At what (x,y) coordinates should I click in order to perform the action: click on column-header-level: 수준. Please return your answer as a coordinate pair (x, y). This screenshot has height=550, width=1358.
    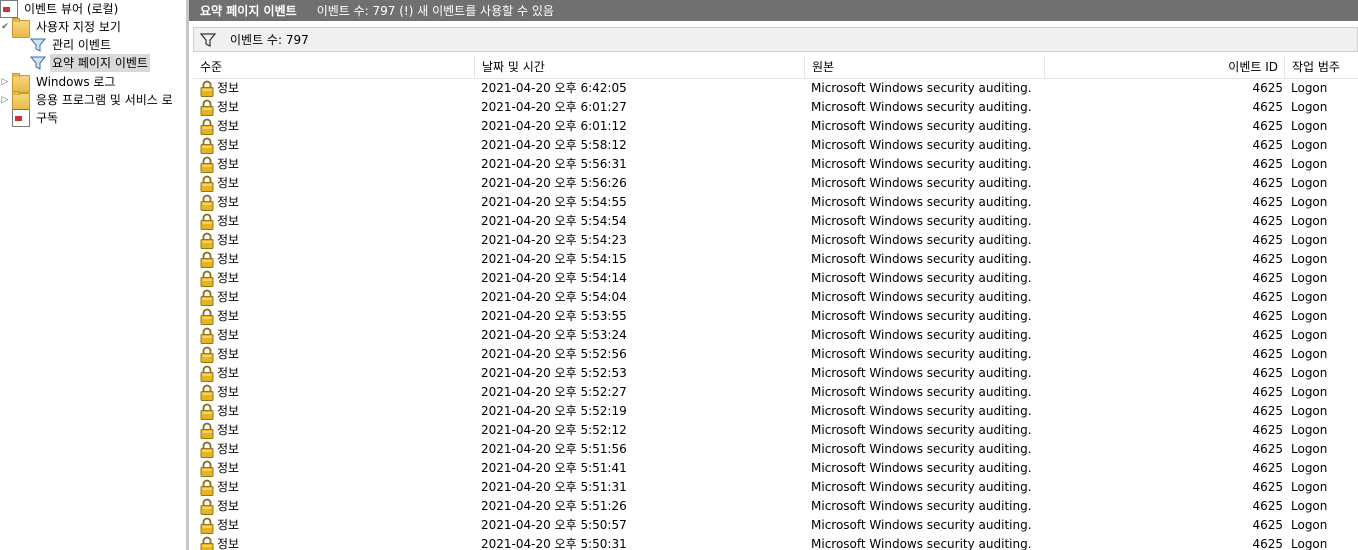
    Looking at the image, I should click on (334, 67).